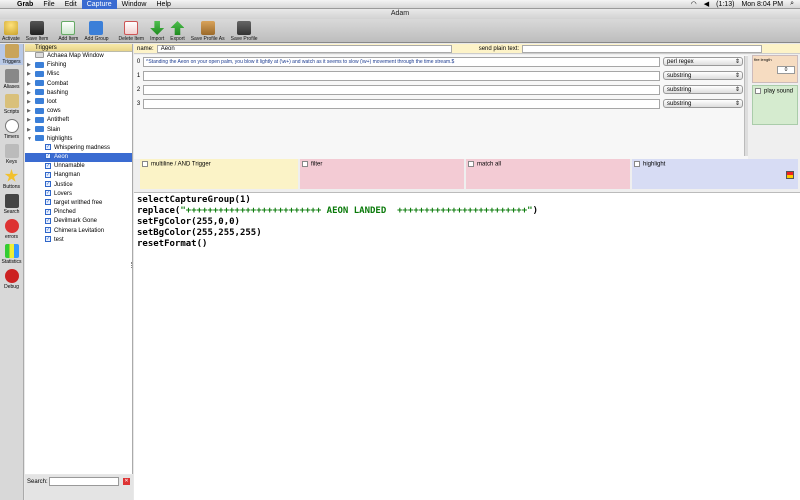 This screenshot has height=500, width=800. I want to click on multiline-checkbox, so click(145, 164).